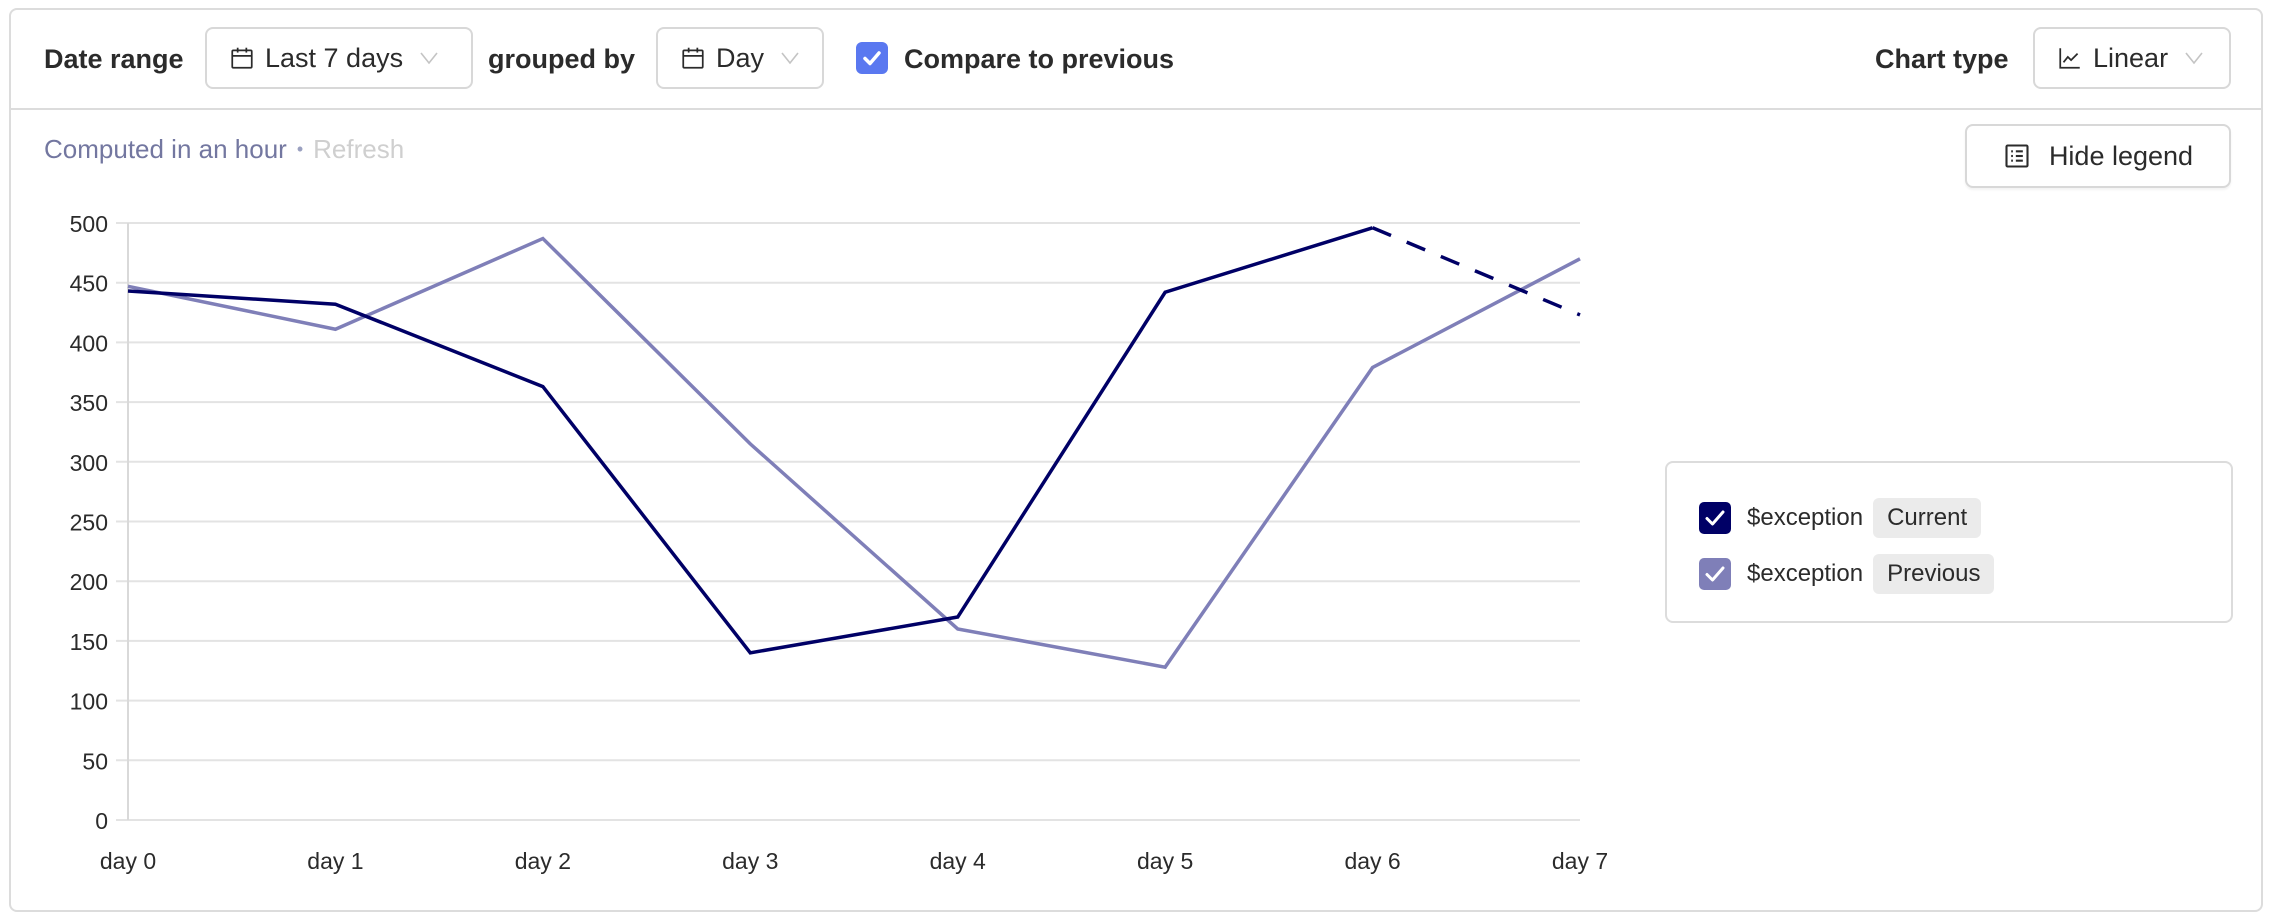 The width and height of the screenshot is (2274, 922). I want to click on x-tick-label: day 3, so click(750, 861).